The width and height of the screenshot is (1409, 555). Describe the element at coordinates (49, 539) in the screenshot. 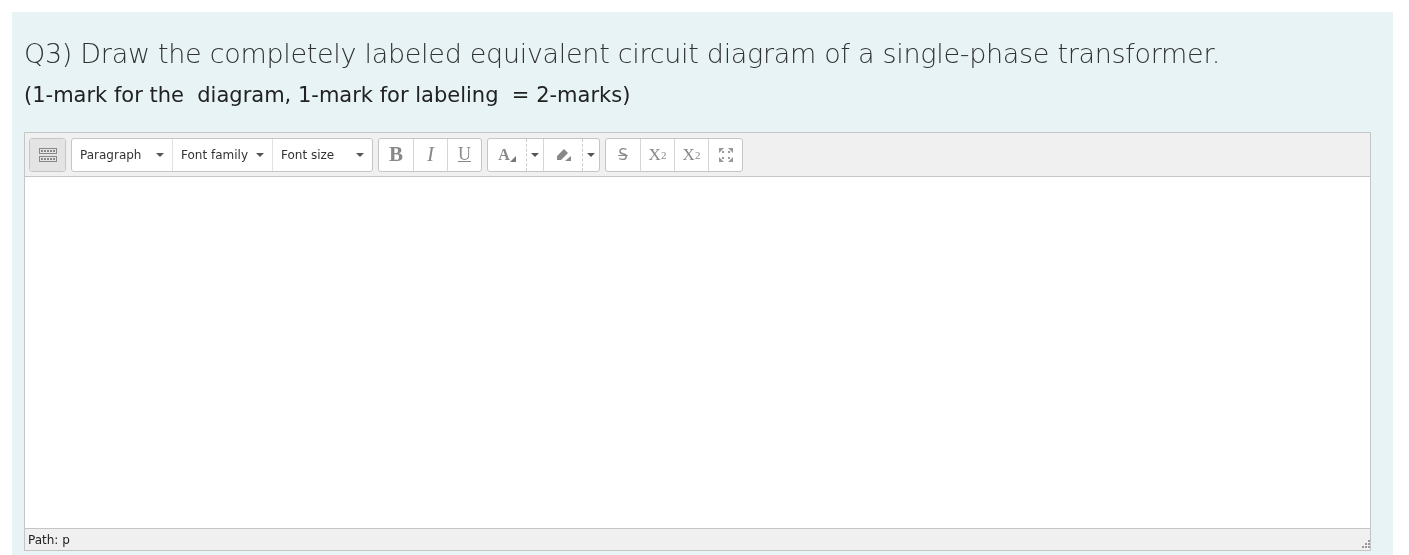

I see `element-path: Path: p` at that location.